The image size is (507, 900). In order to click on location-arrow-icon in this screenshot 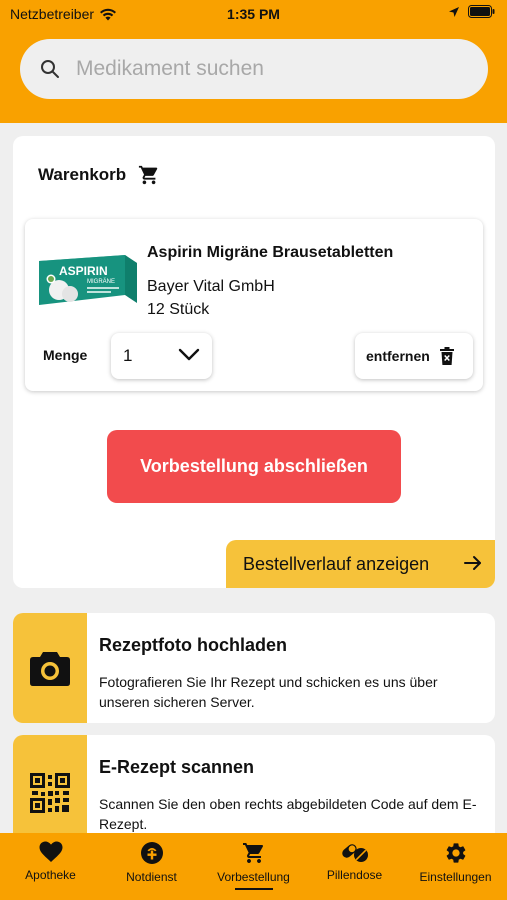, I will do `click(454, 11)`.